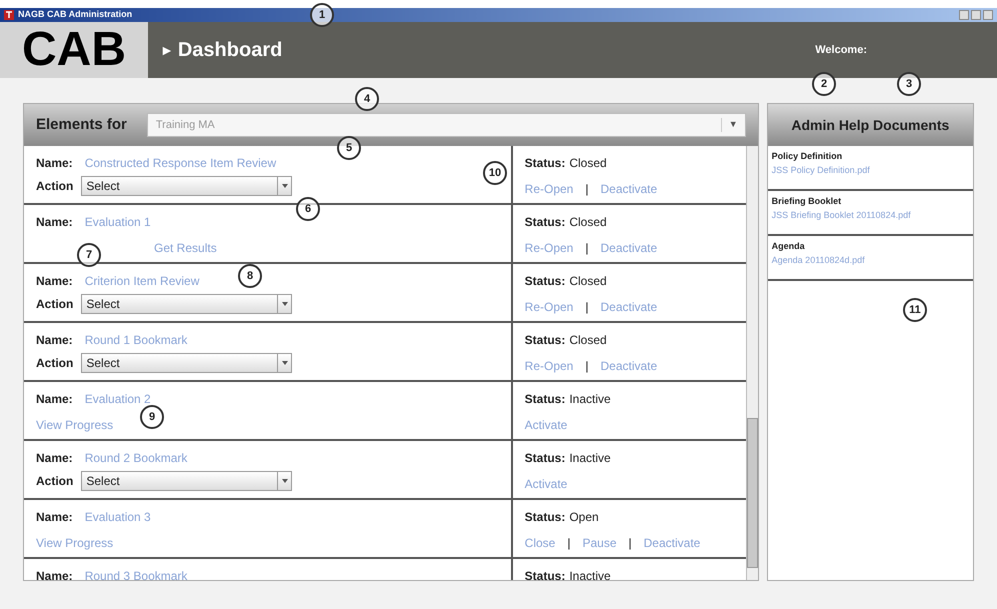 The width and height of the screenshot is (997, 609). What do you see at coordinates (167, 50) in the screenshot?
I see `breadcrumb-arrow: ►` at bounding box center [167, 50].